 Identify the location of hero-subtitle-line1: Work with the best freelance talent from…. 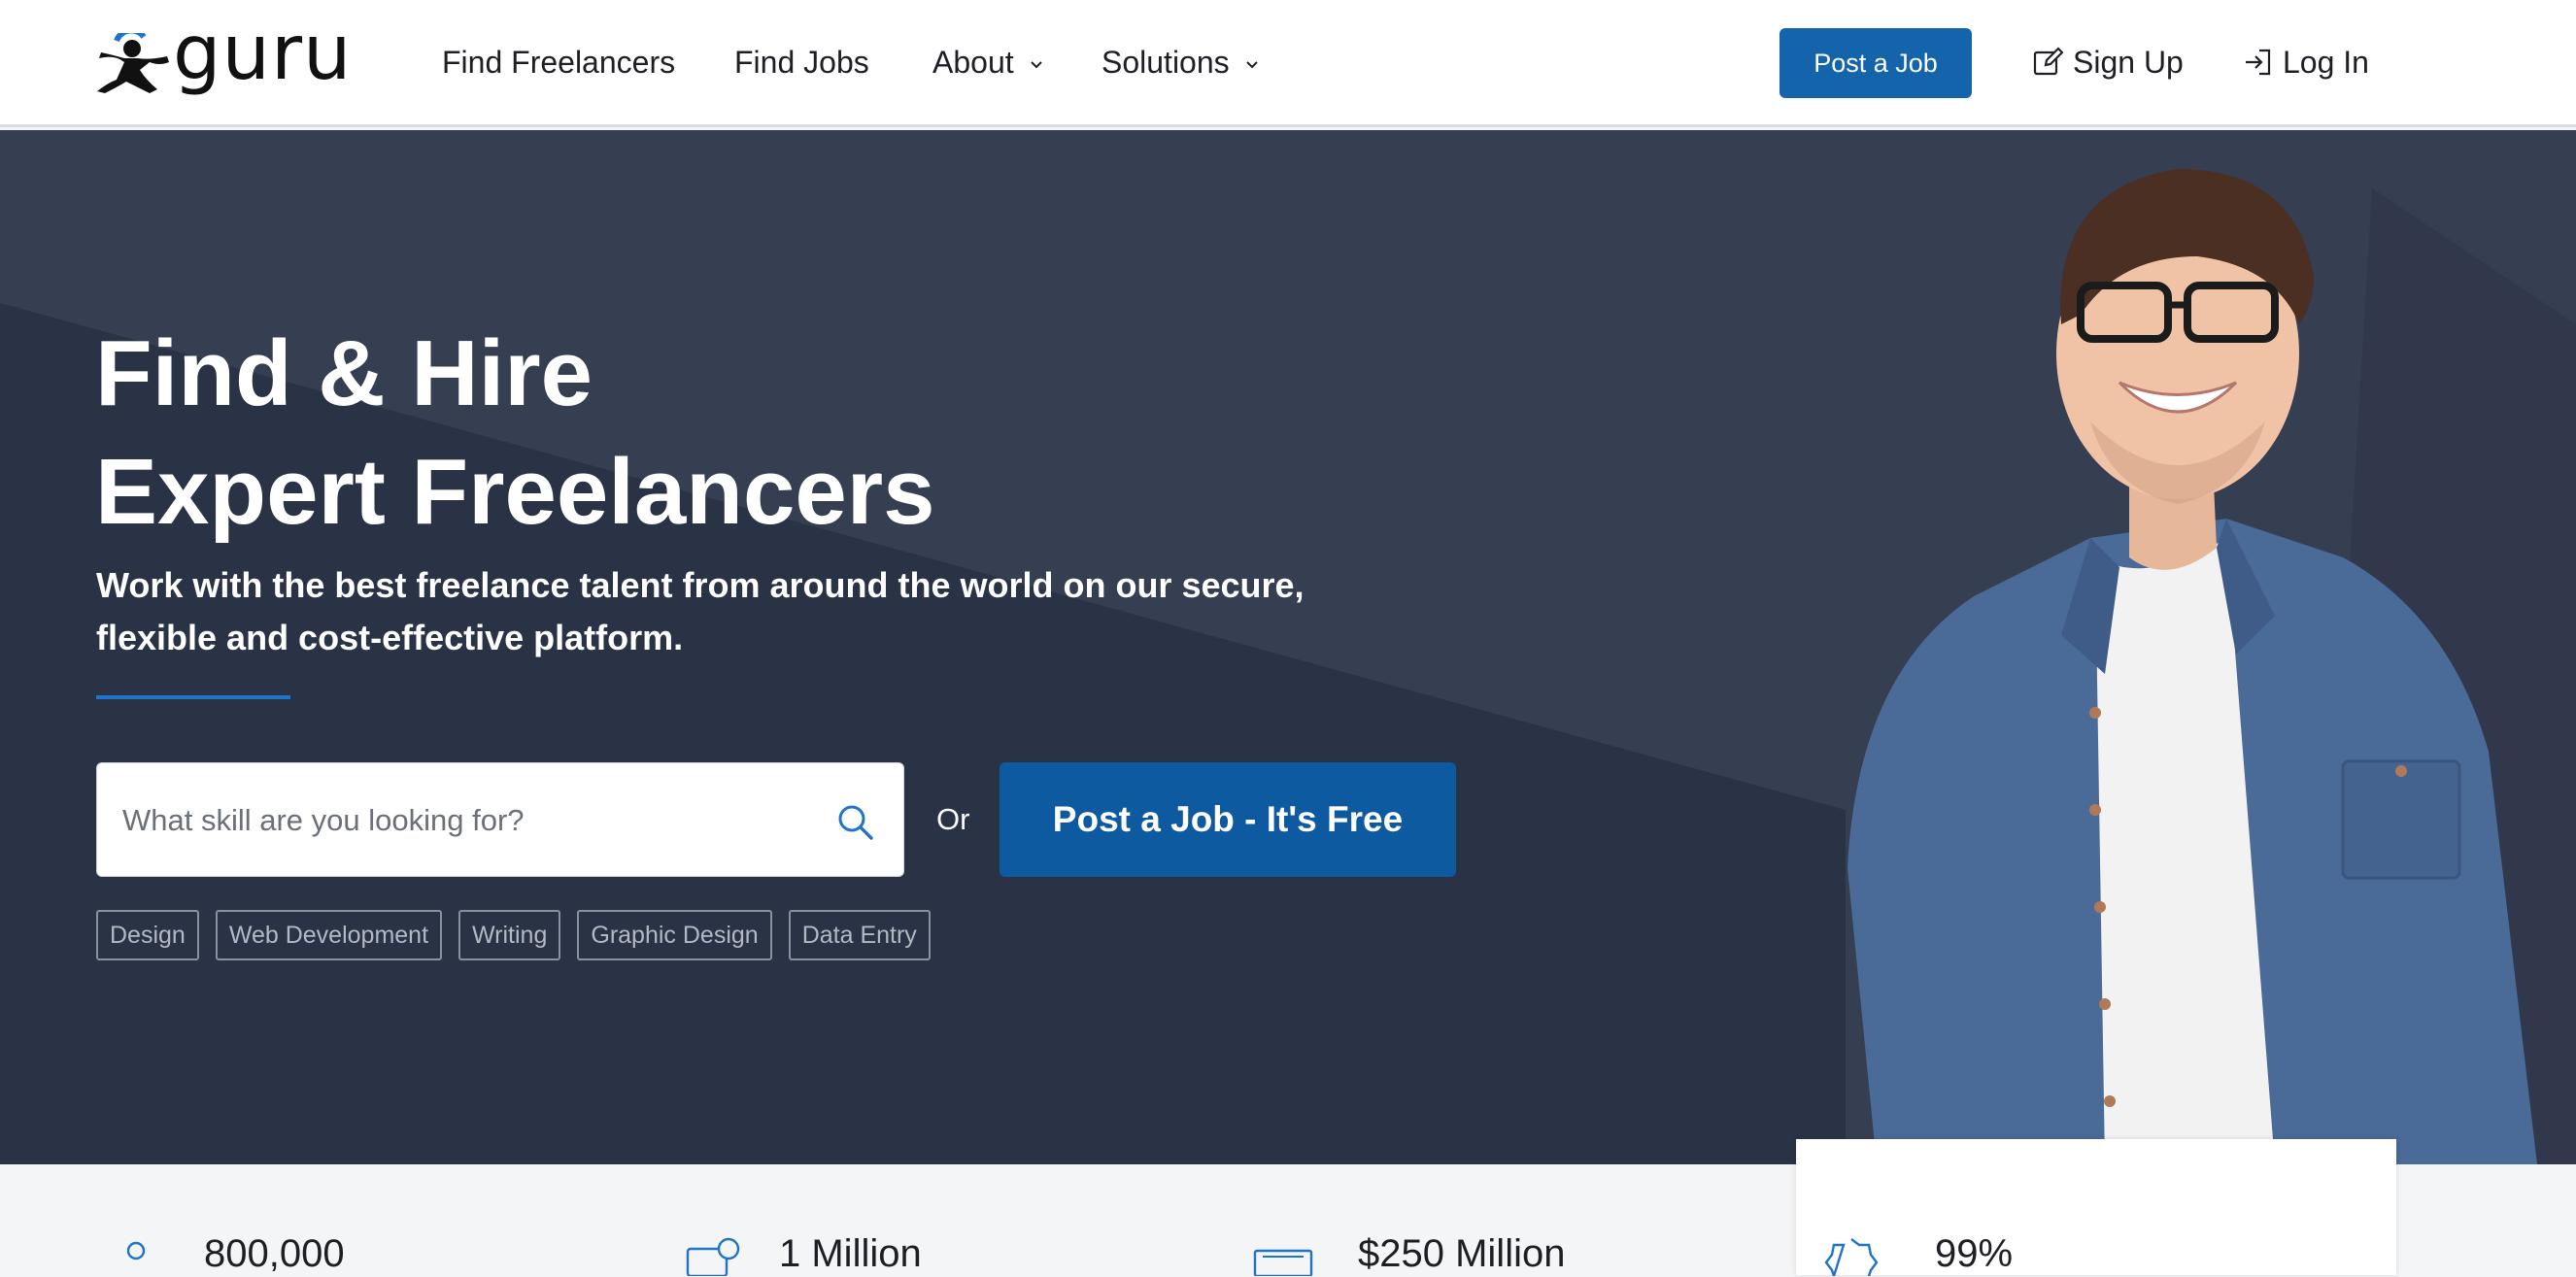
(700, 585).